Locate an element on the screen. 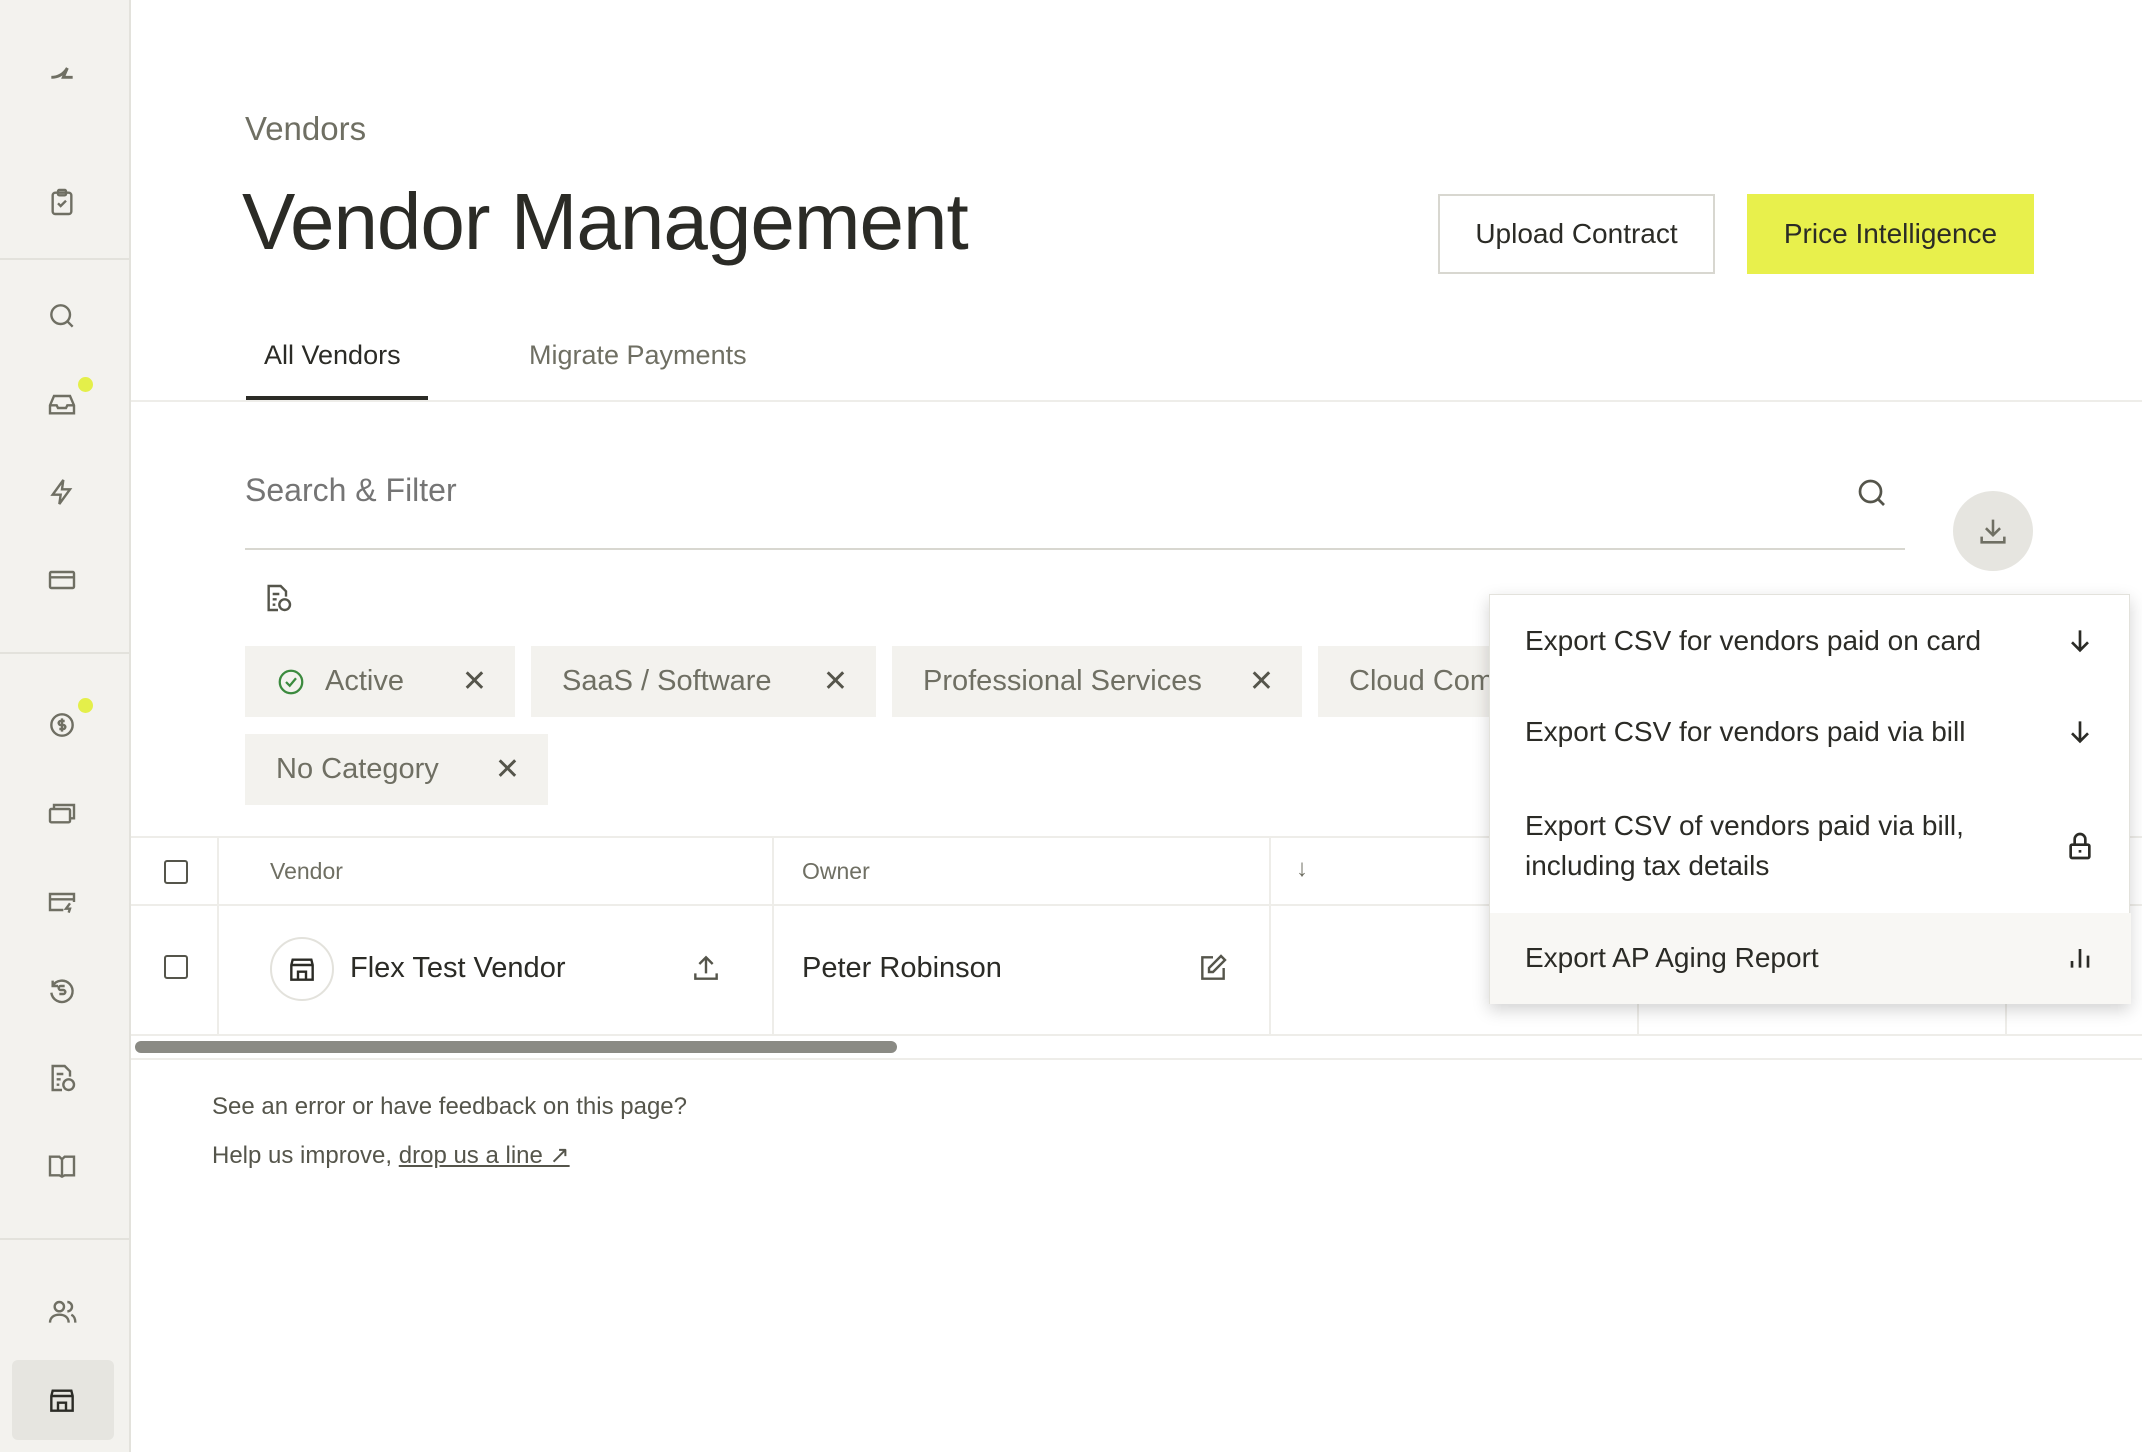  feedback-help-text: Help us improve, is located at coordinates (305, 1155).